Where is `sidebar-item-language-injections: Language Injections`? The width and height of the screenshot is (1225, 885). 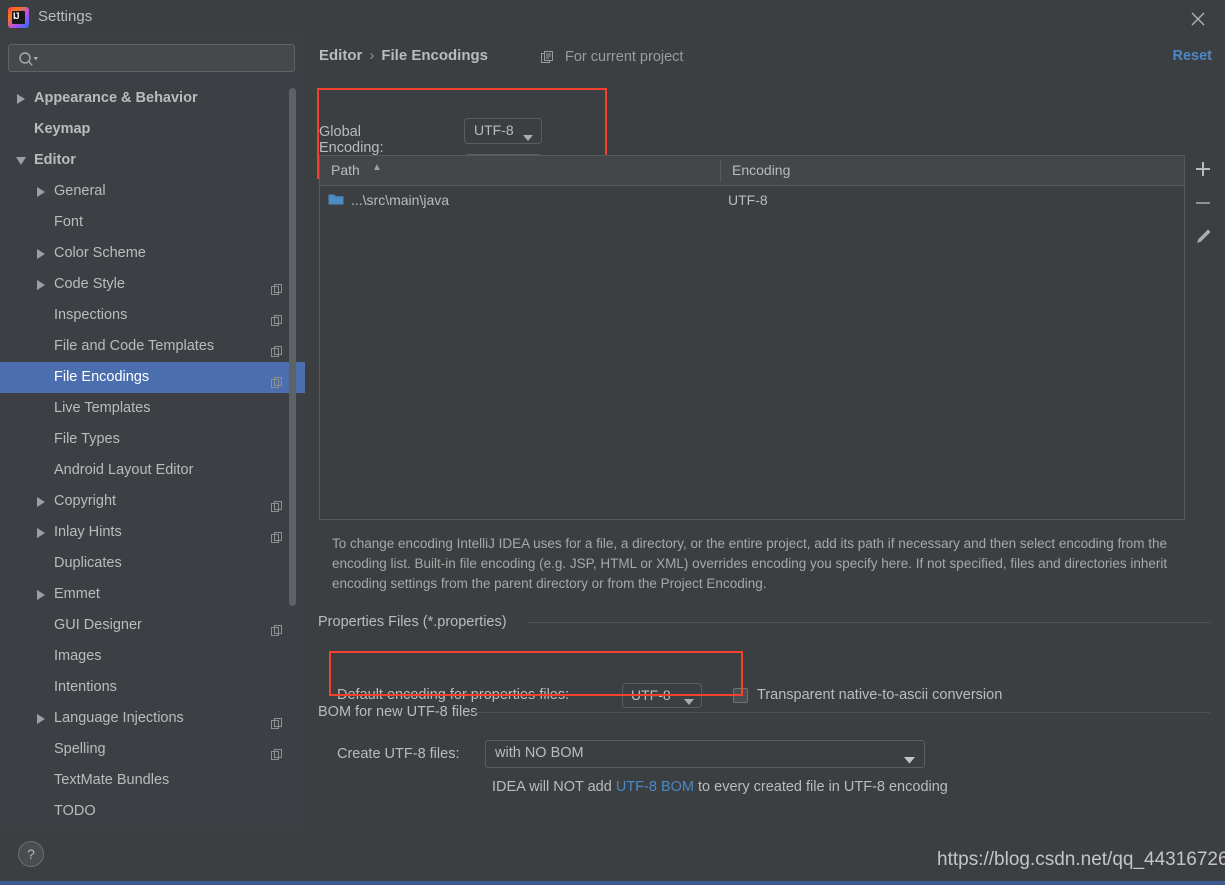 sidebar-item-language-injections: Language Injections is located at coordinates (152, 718).